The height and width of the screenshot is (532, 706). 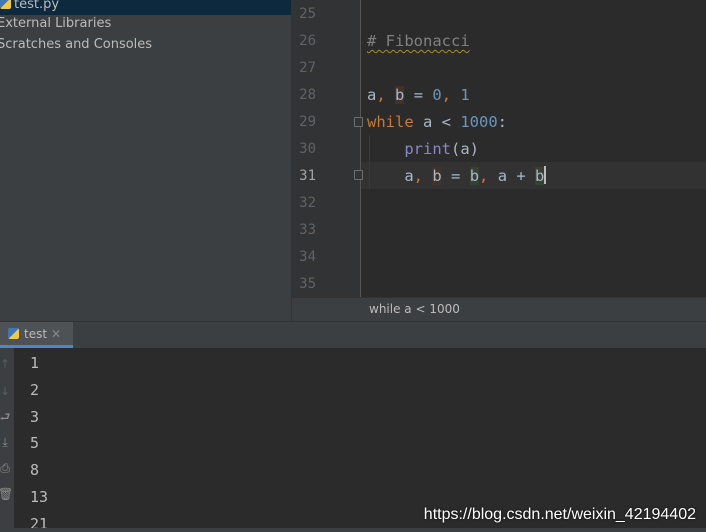 What do you see at coordinates (414, 309) in the screenshot?
I see `breadcrumb-item: while a < 1000` at bounding box center [414, 309].